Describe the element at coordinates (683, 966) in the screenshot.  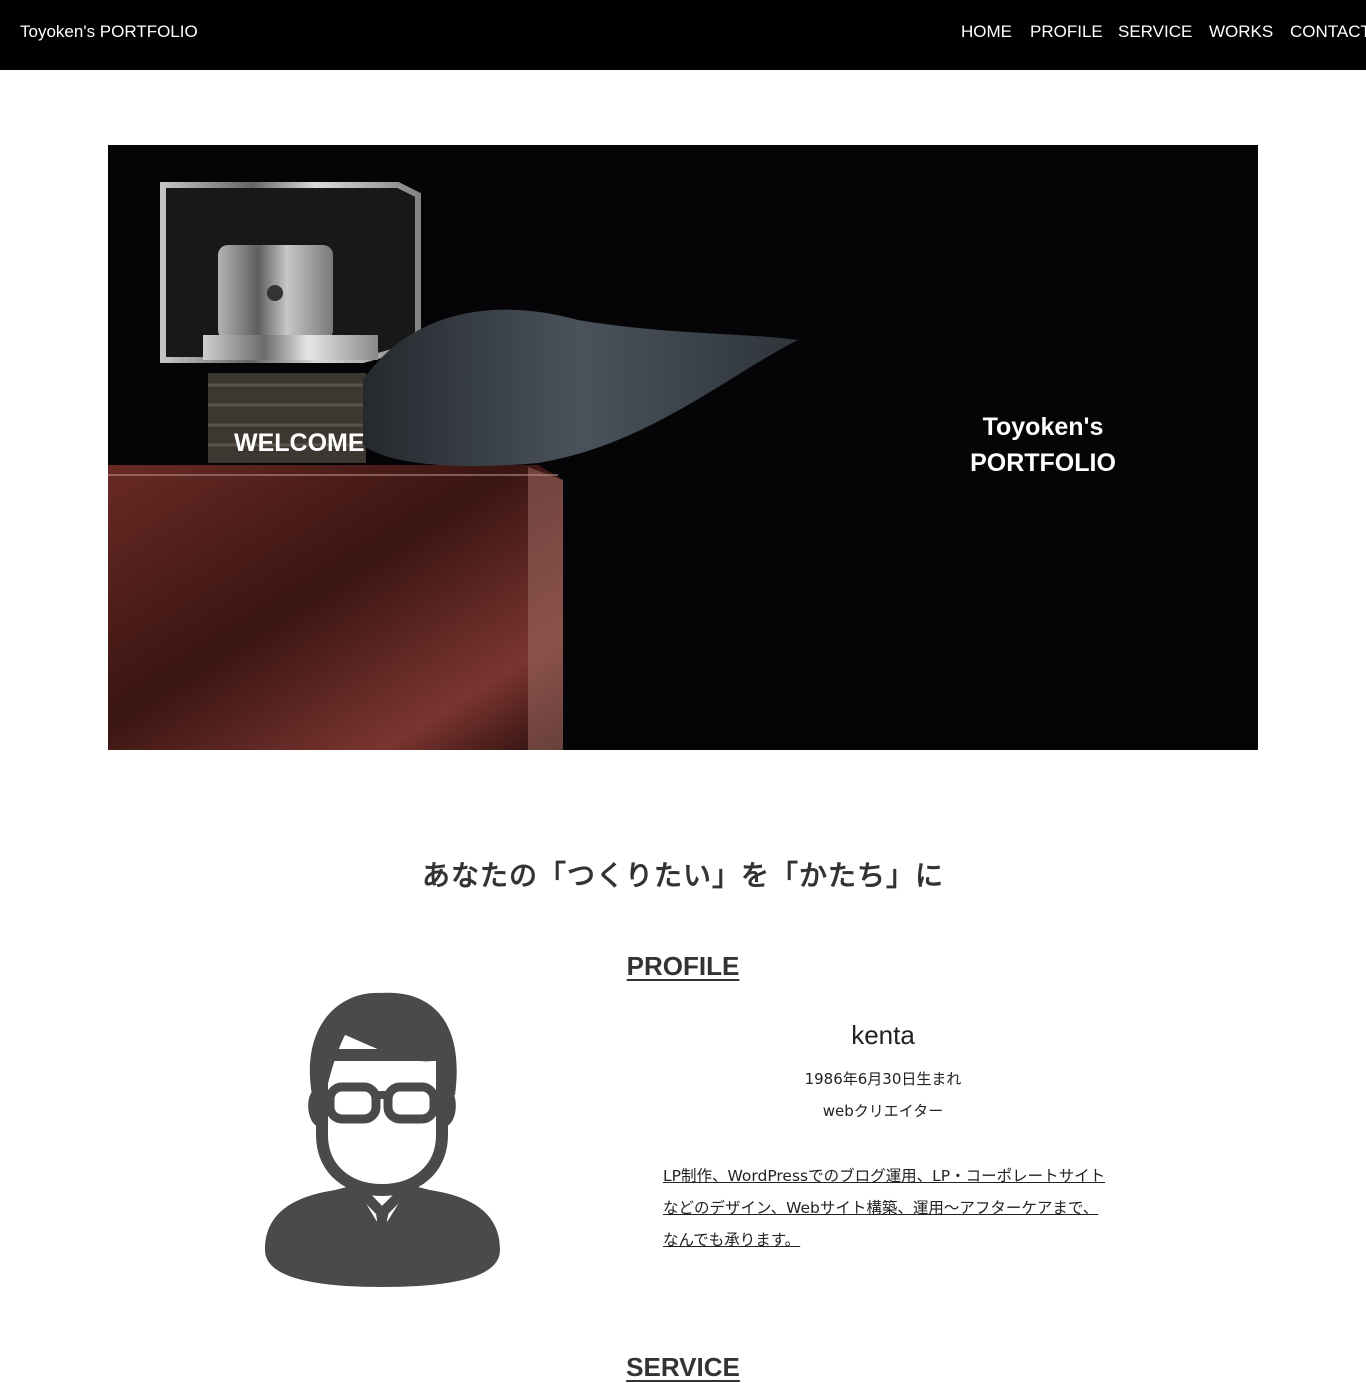
I see `profile-heading: PROFILE` at that location.